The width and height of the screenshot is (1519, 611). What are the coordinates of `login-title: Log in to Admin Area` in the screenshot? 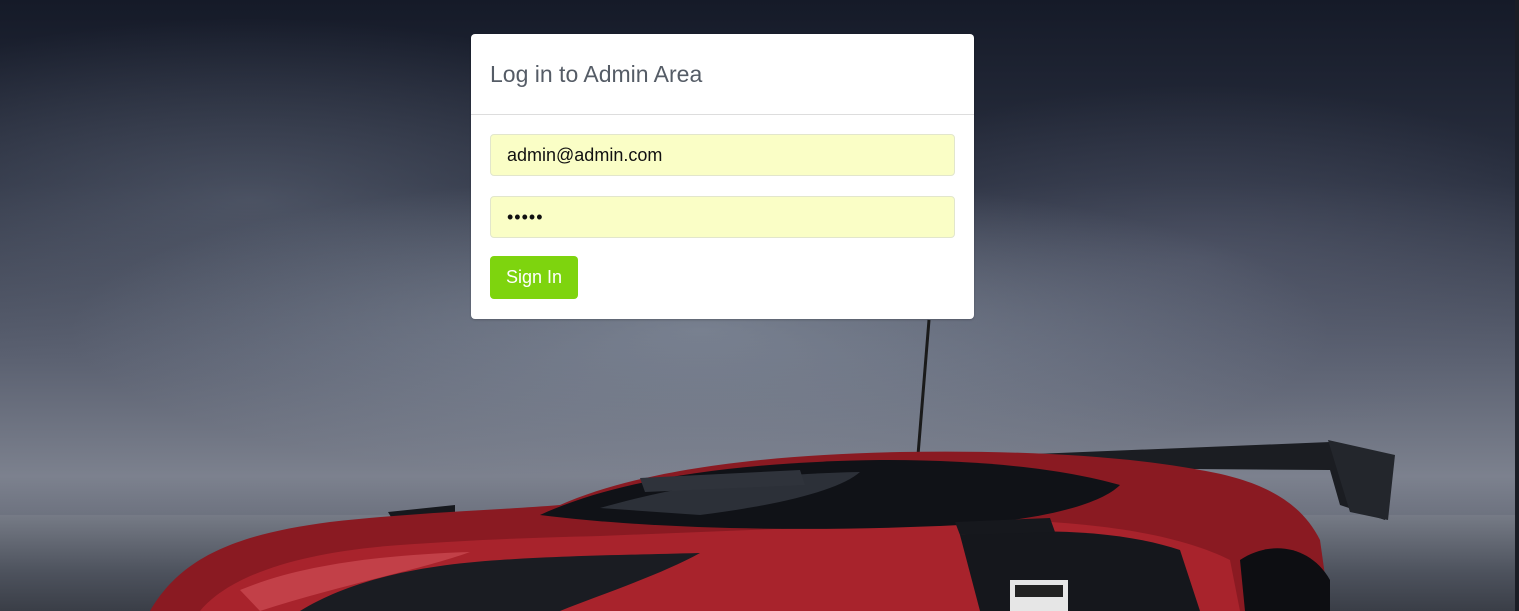 It's located at (596, 74).